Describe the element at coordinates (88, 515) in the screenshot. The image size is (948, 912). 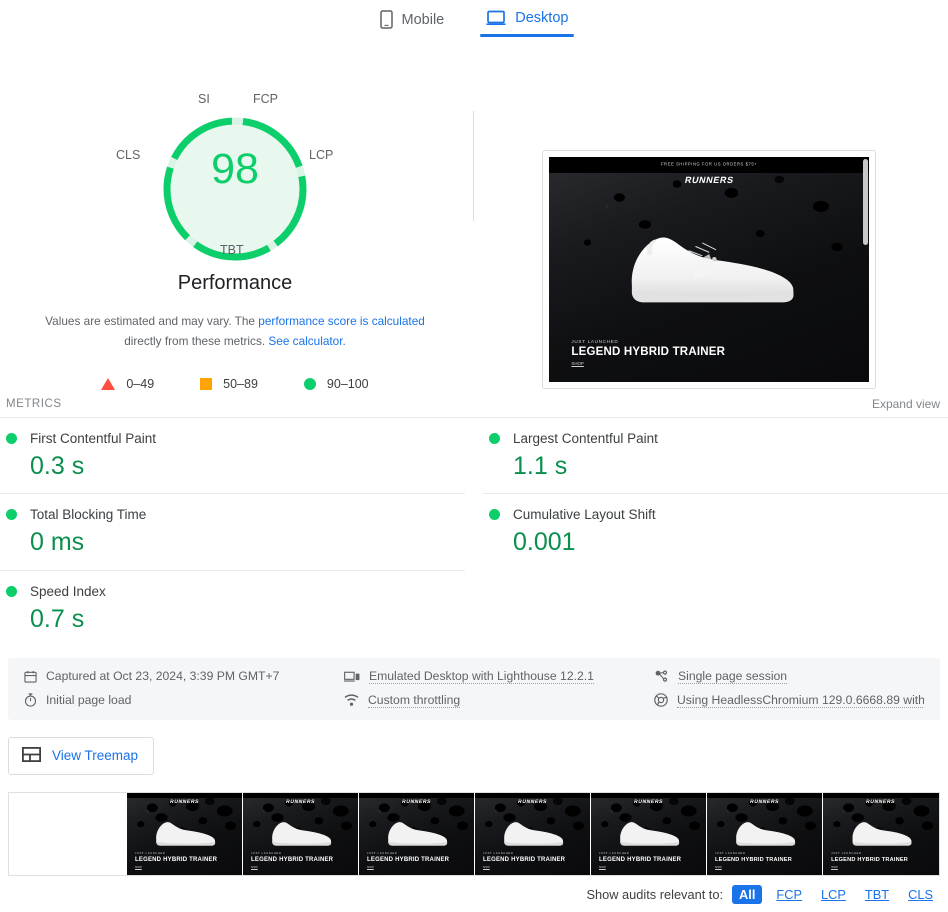
I see `metric-name: Total Blocking Time` at that location.